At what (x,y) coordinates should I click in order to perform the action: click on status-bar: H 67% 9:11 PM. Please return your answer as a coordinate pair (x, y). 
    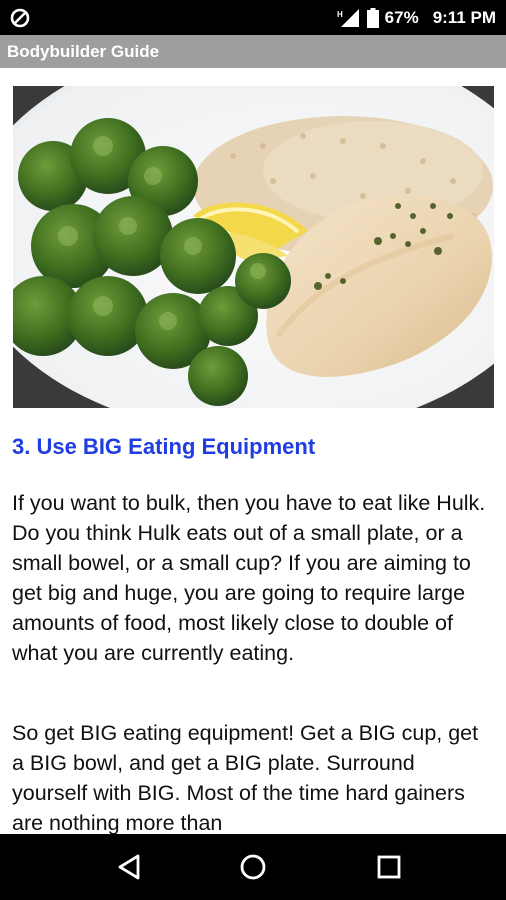
    Looking at the image, I should click on (253, 17).